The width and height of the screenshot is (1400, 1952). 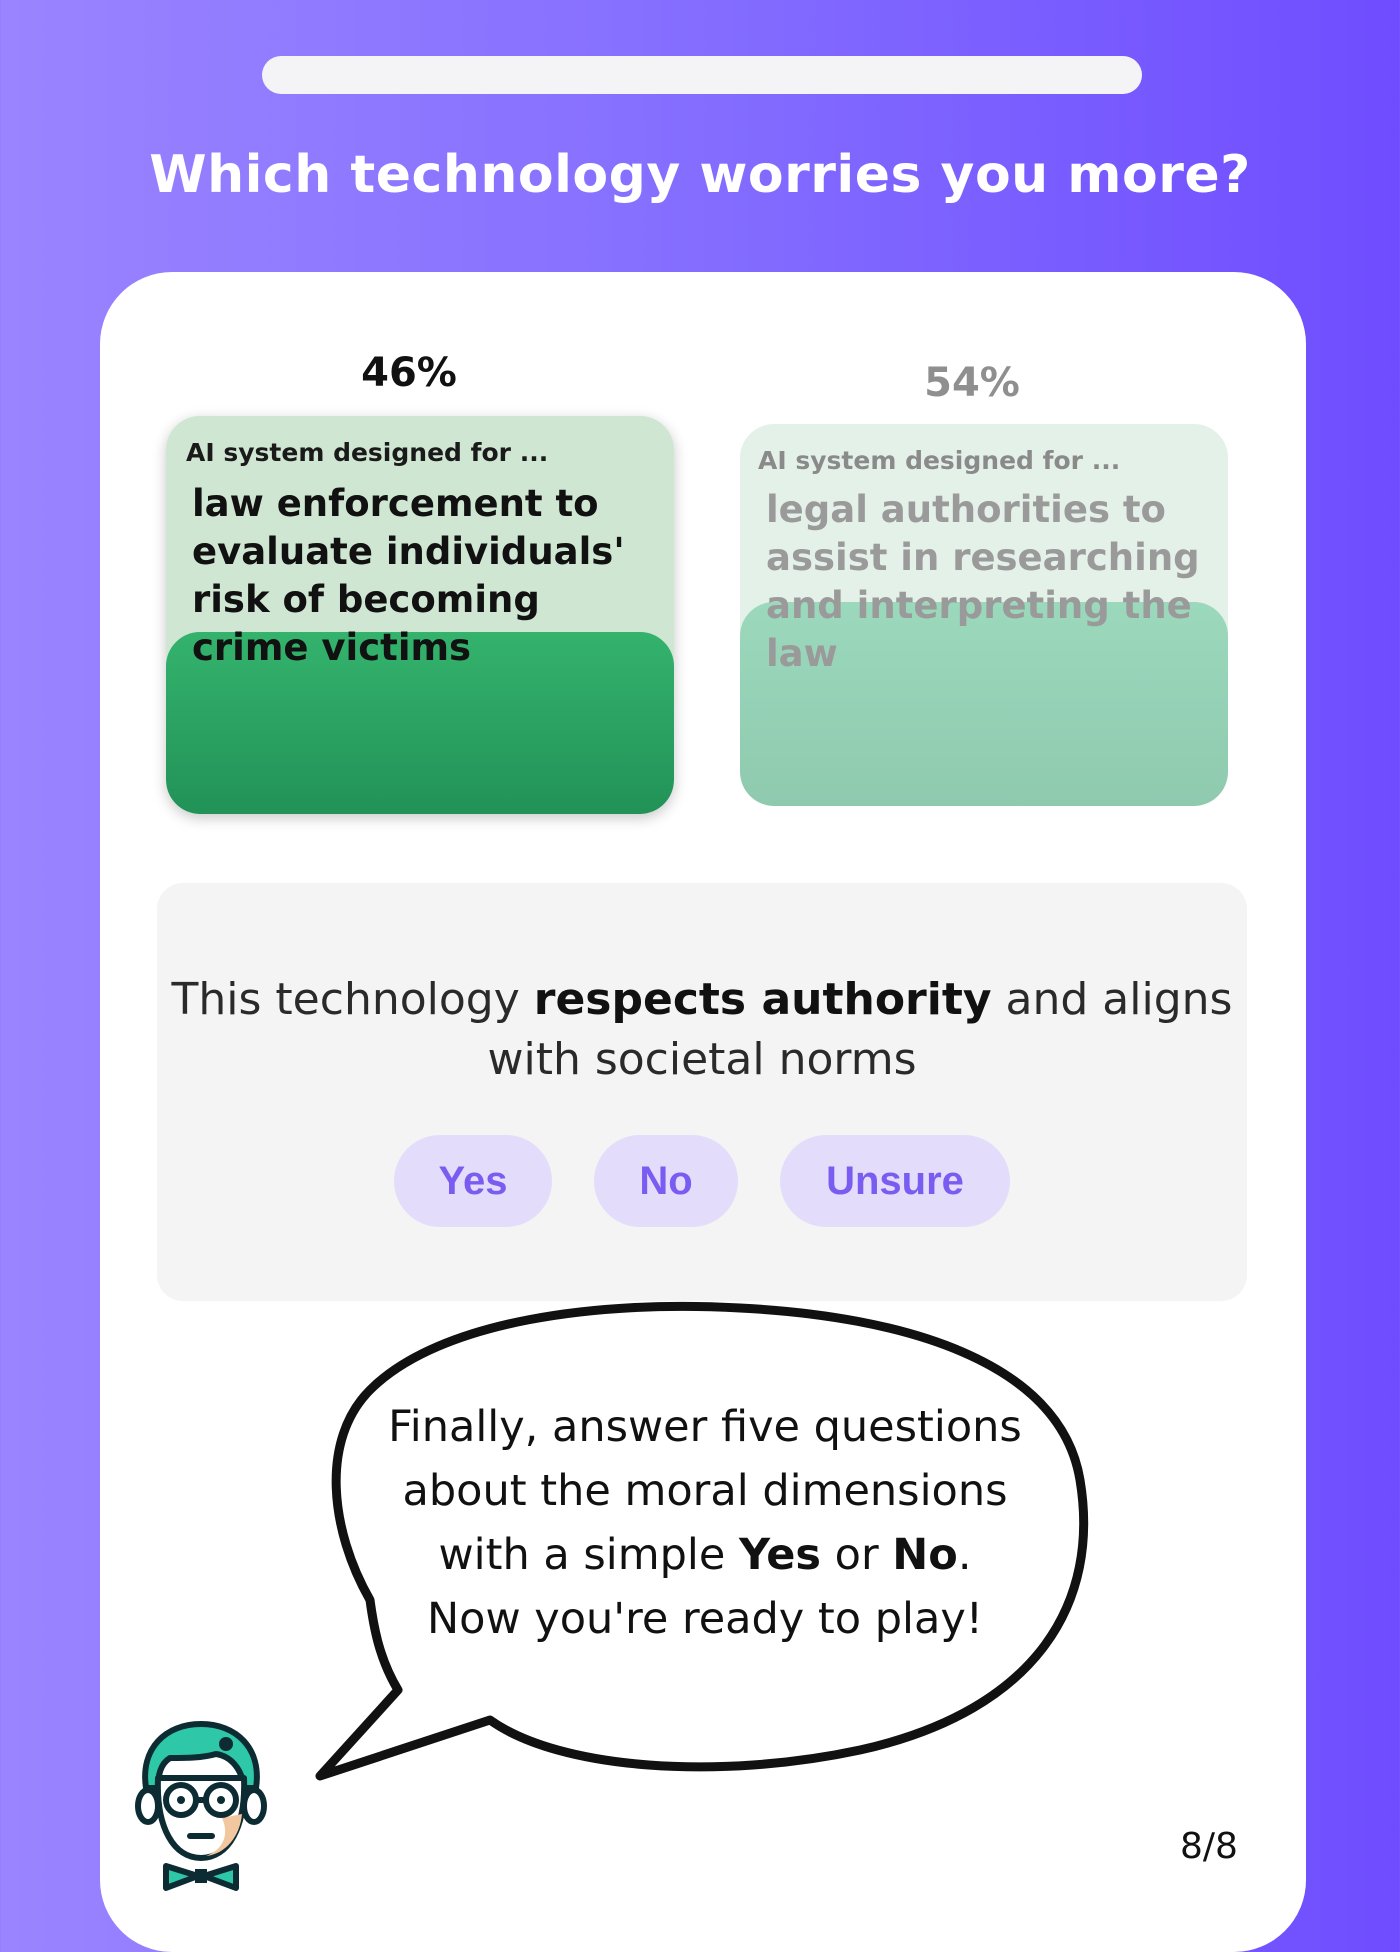 What do you see at coordinates (700, 175) in the screenshot?
I see `question-title: Which technology worries you more?` at bounding box center [700, 175].